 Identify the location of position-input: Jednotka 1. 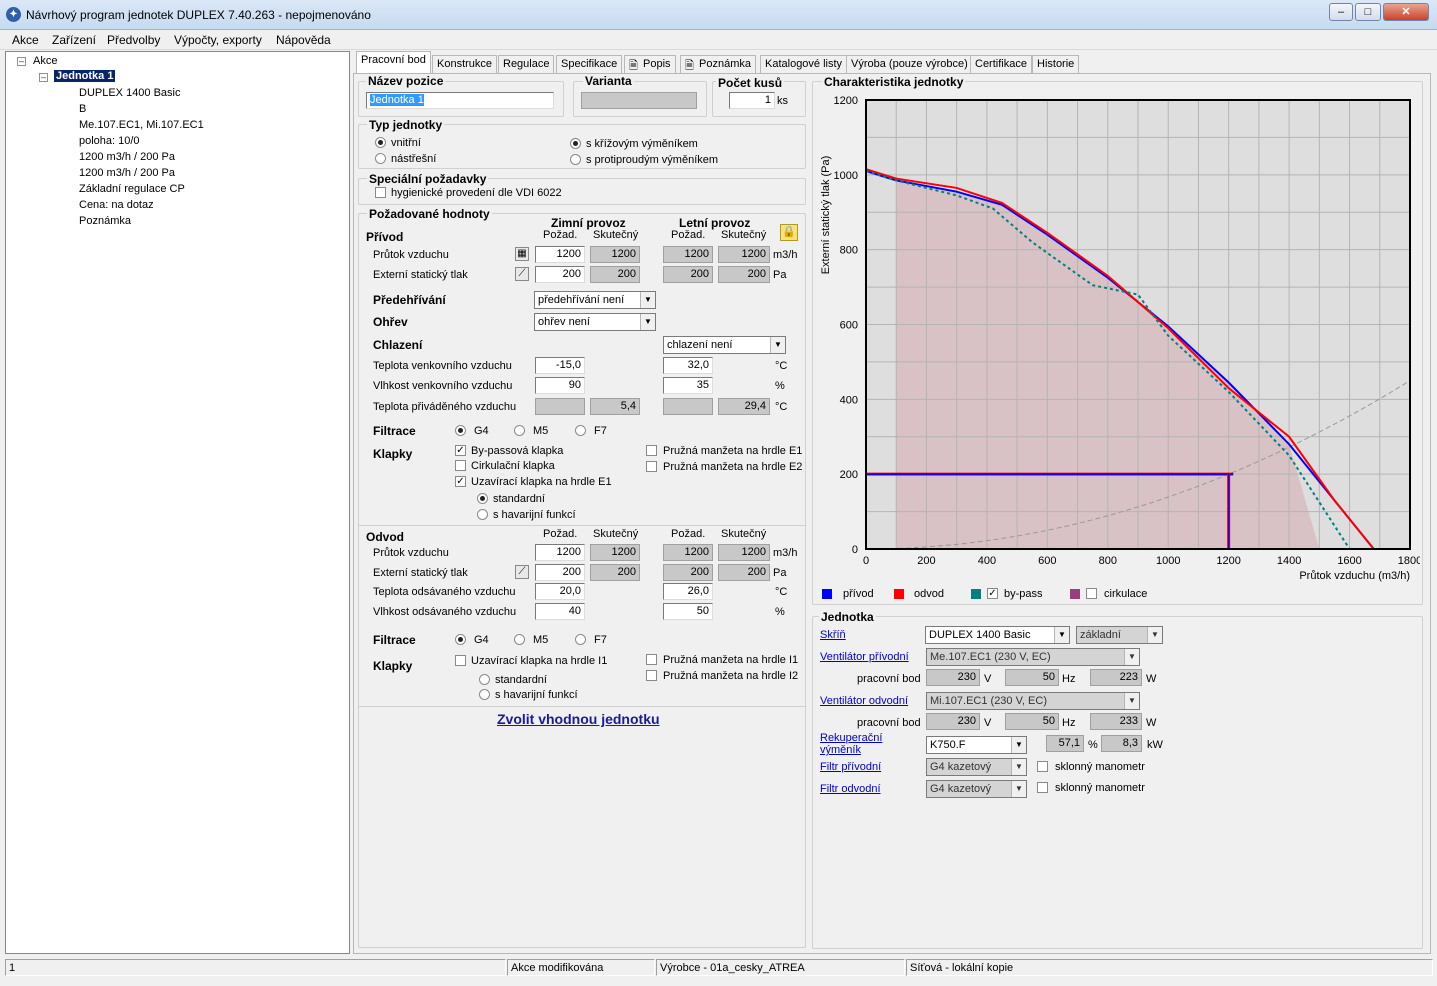
(460, 100).